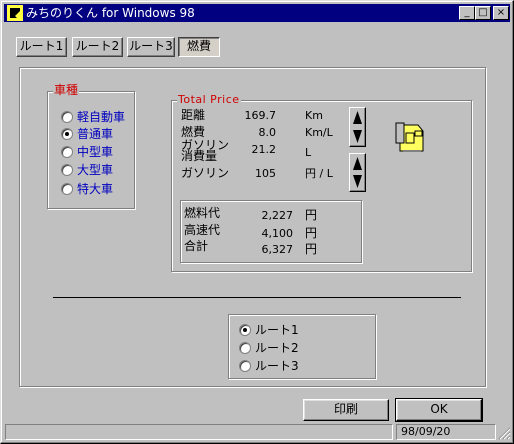 This screenshot has height=444, width=514. What do you see at coordinates (110, 13) in the screenshot?
I see `window-title: みちのりくん for Windows 98` at bounding box center [110, 13].